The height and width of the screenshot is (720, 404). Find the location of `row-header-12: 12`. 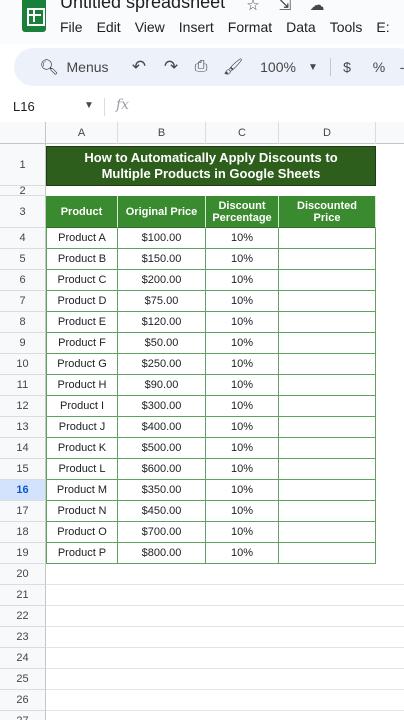

row-header-12: 12 is located at coordinates (23, 406).